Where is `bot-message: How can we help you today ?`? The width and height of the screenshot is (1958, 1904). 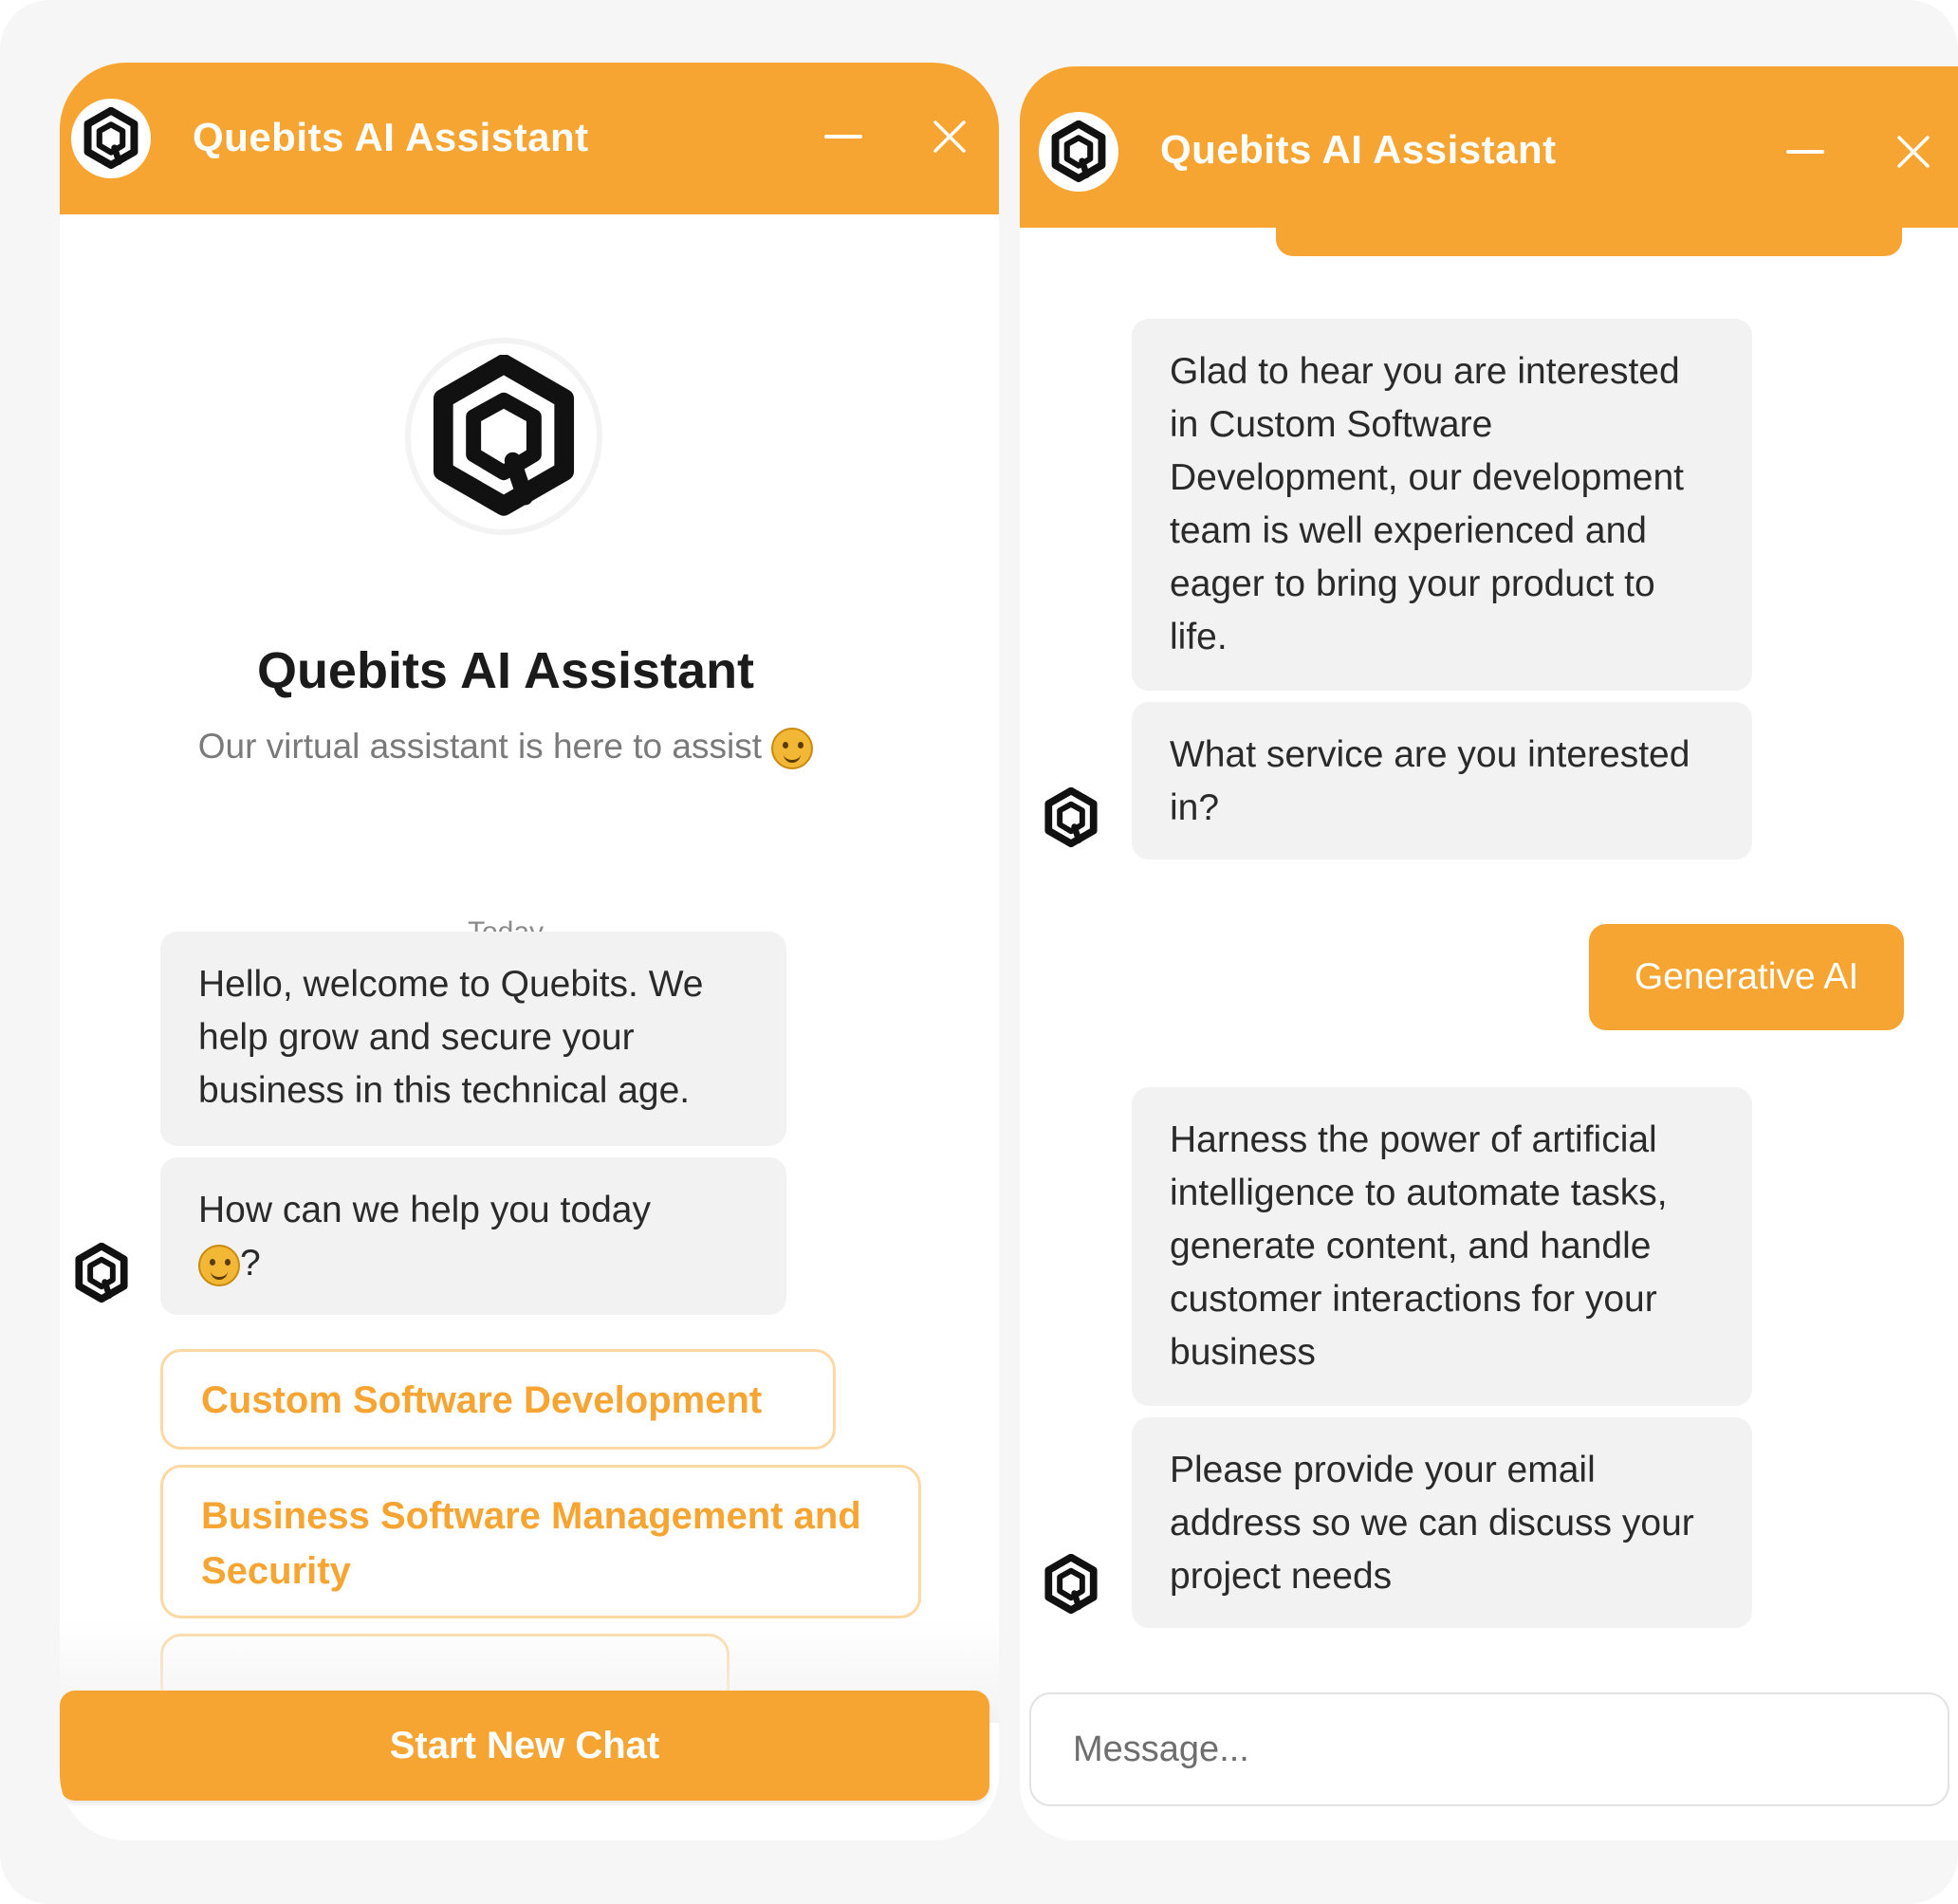
bot-message: How can we help you today ? is located at coordinates (473, 1236).